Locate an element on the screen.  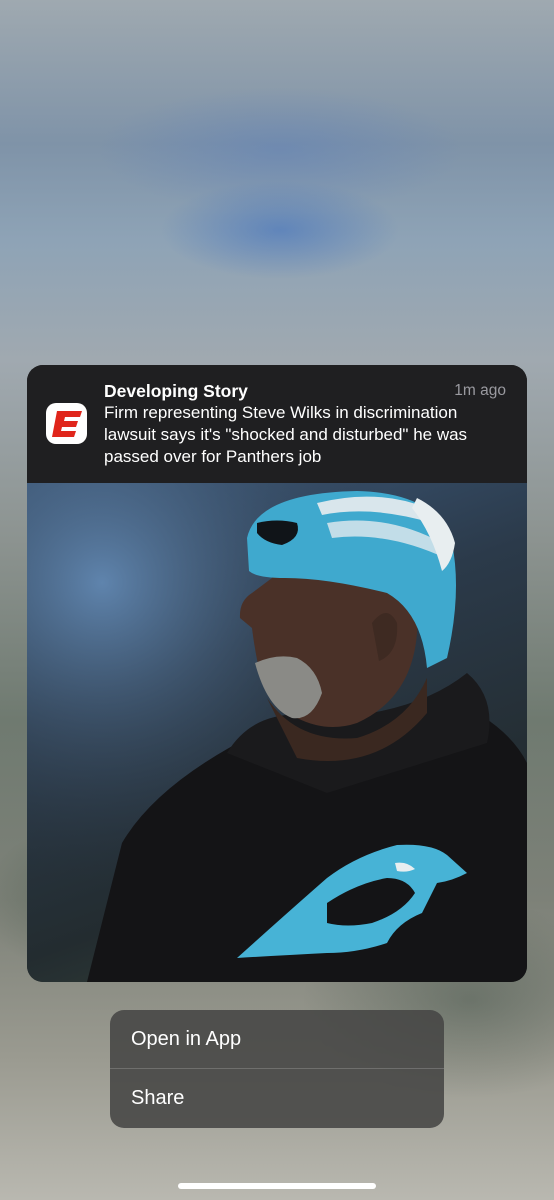
espn-e-icon is located at coordinates (66, 423).